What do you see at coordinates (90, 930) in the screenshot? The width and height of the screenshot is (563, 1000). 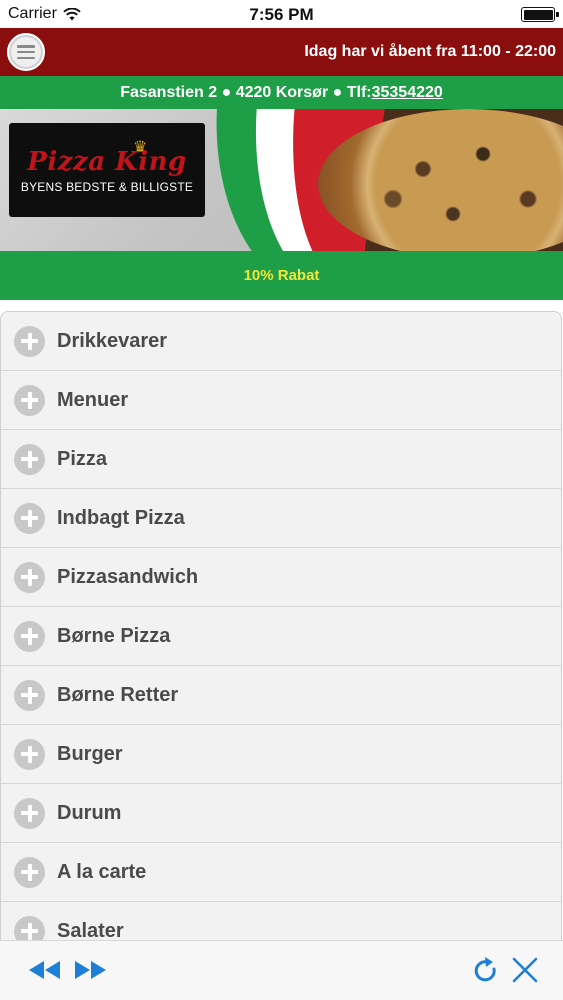 I see `category-label: Salater` at bounding box center [90, 930].